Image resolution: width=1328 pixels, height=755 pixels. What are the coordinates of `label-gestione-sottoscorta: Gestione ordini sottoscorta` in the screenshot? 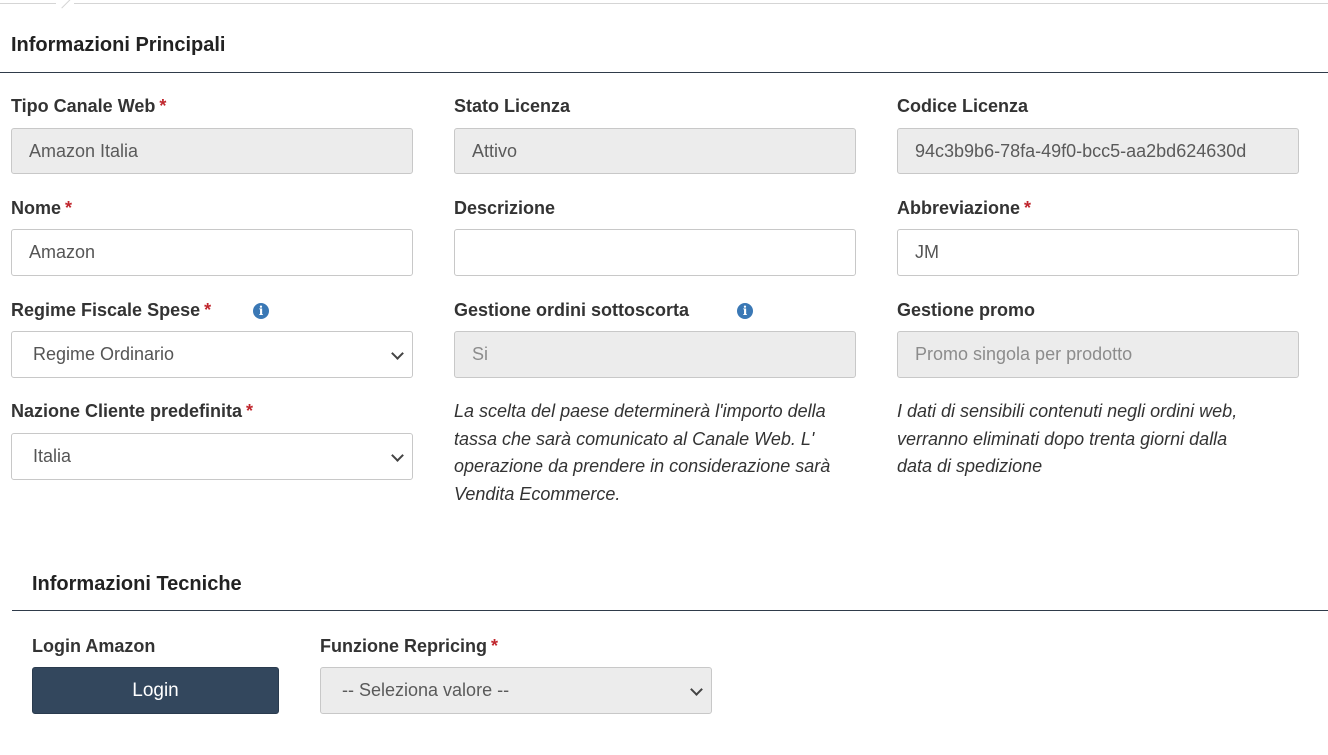 It's located at (572, 310).